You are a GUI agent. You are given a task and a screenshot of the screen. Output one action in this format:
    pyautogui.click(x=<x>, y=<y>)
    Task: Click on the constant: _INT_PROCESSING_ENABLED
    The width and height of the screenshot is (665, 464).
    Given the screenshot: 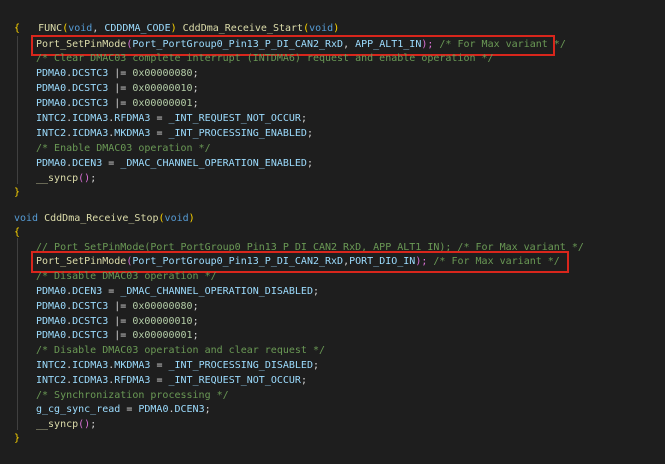 What is the action you would take?
    pyautogui.click(x=237, y=133)
    